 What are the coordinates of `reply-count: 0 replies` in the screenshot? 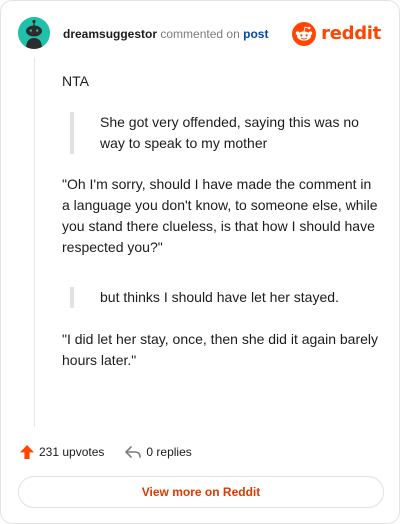 It's located at (169, 452).